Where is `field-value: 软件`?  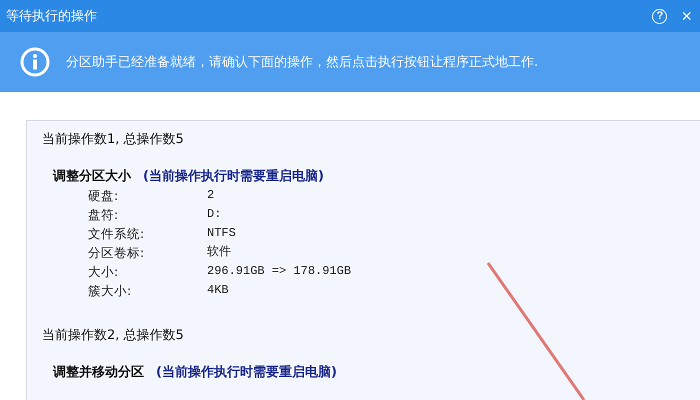
field-value: 软件 is located at coordinates (219, 252).